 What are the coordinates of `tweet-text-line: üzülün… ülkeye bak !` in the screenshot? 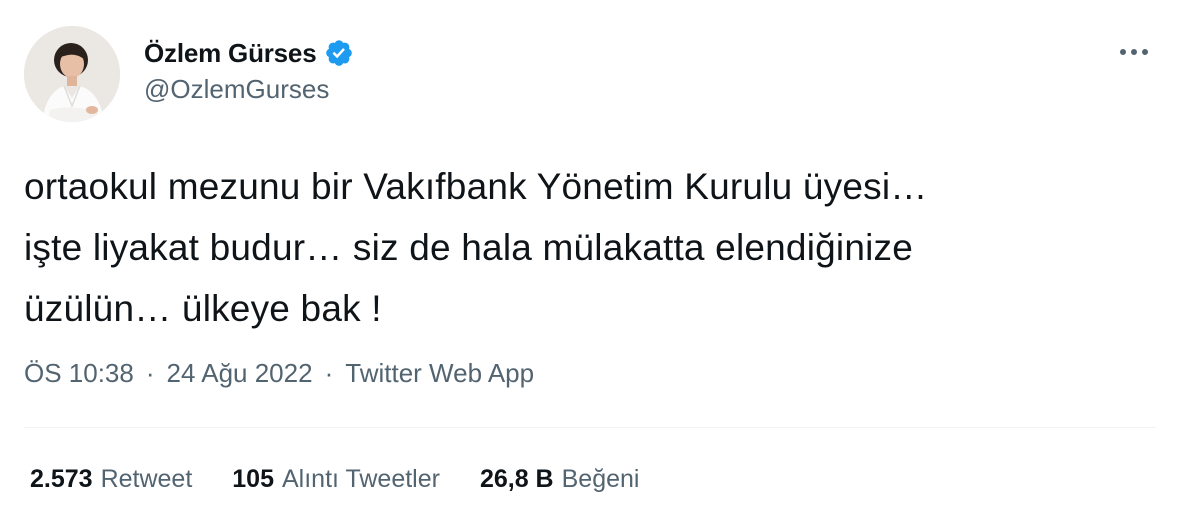 It's located at (203, 308).